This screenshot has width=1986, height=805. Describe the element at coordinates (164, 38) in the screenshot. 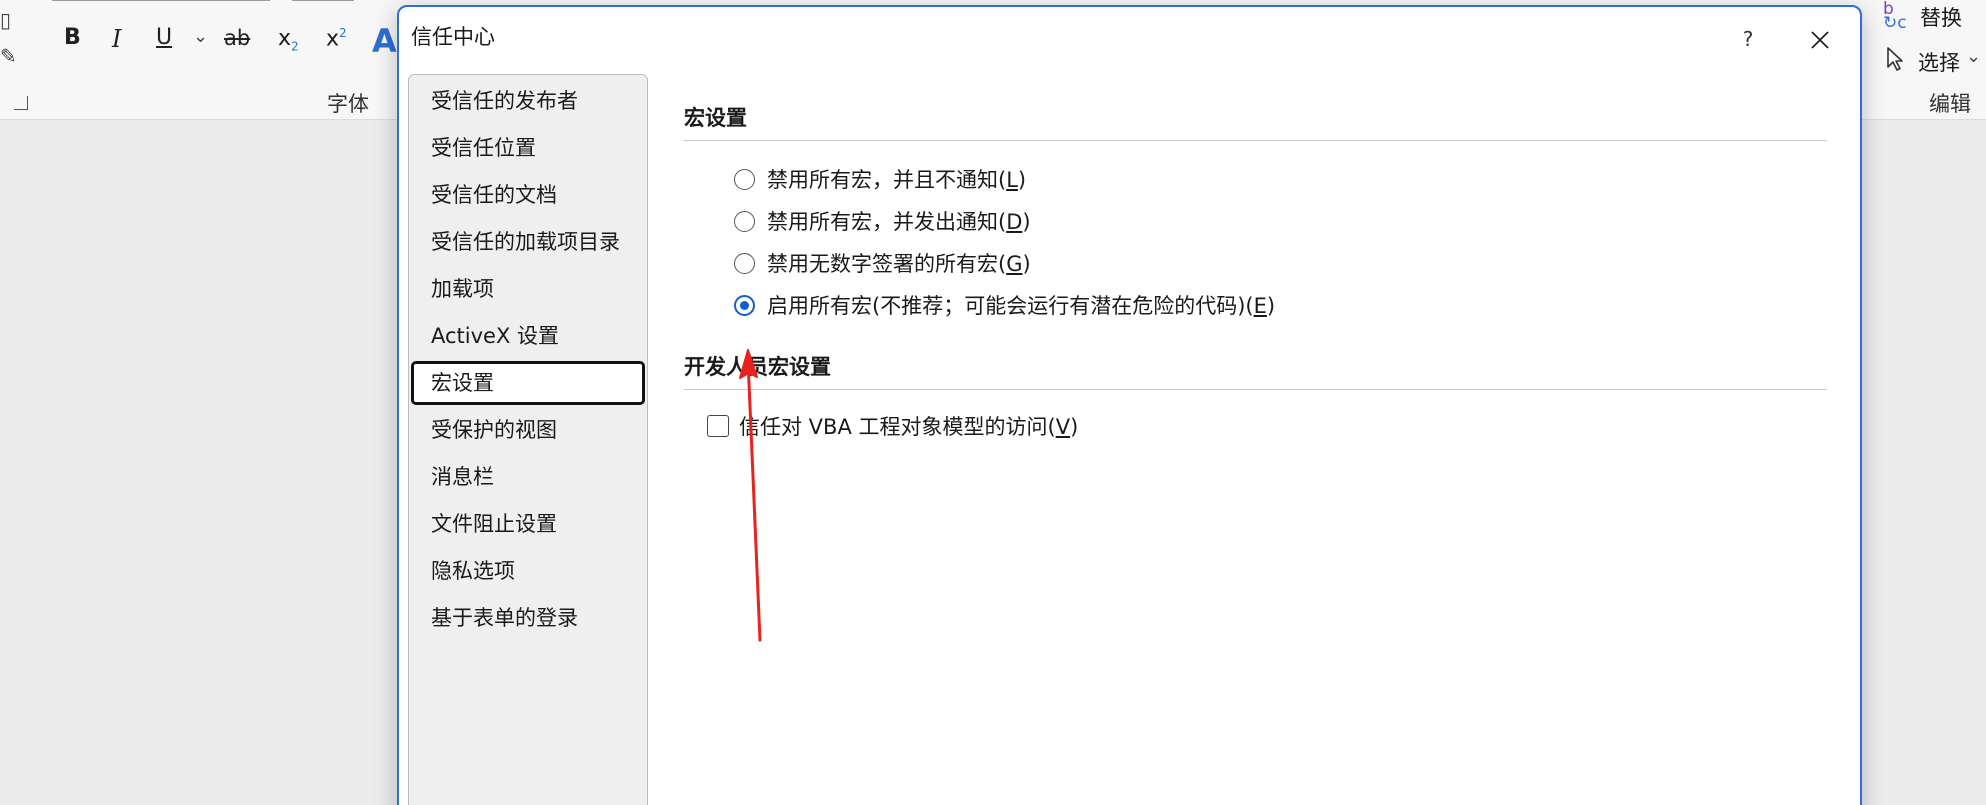

I see `underline-button: U` at that location.